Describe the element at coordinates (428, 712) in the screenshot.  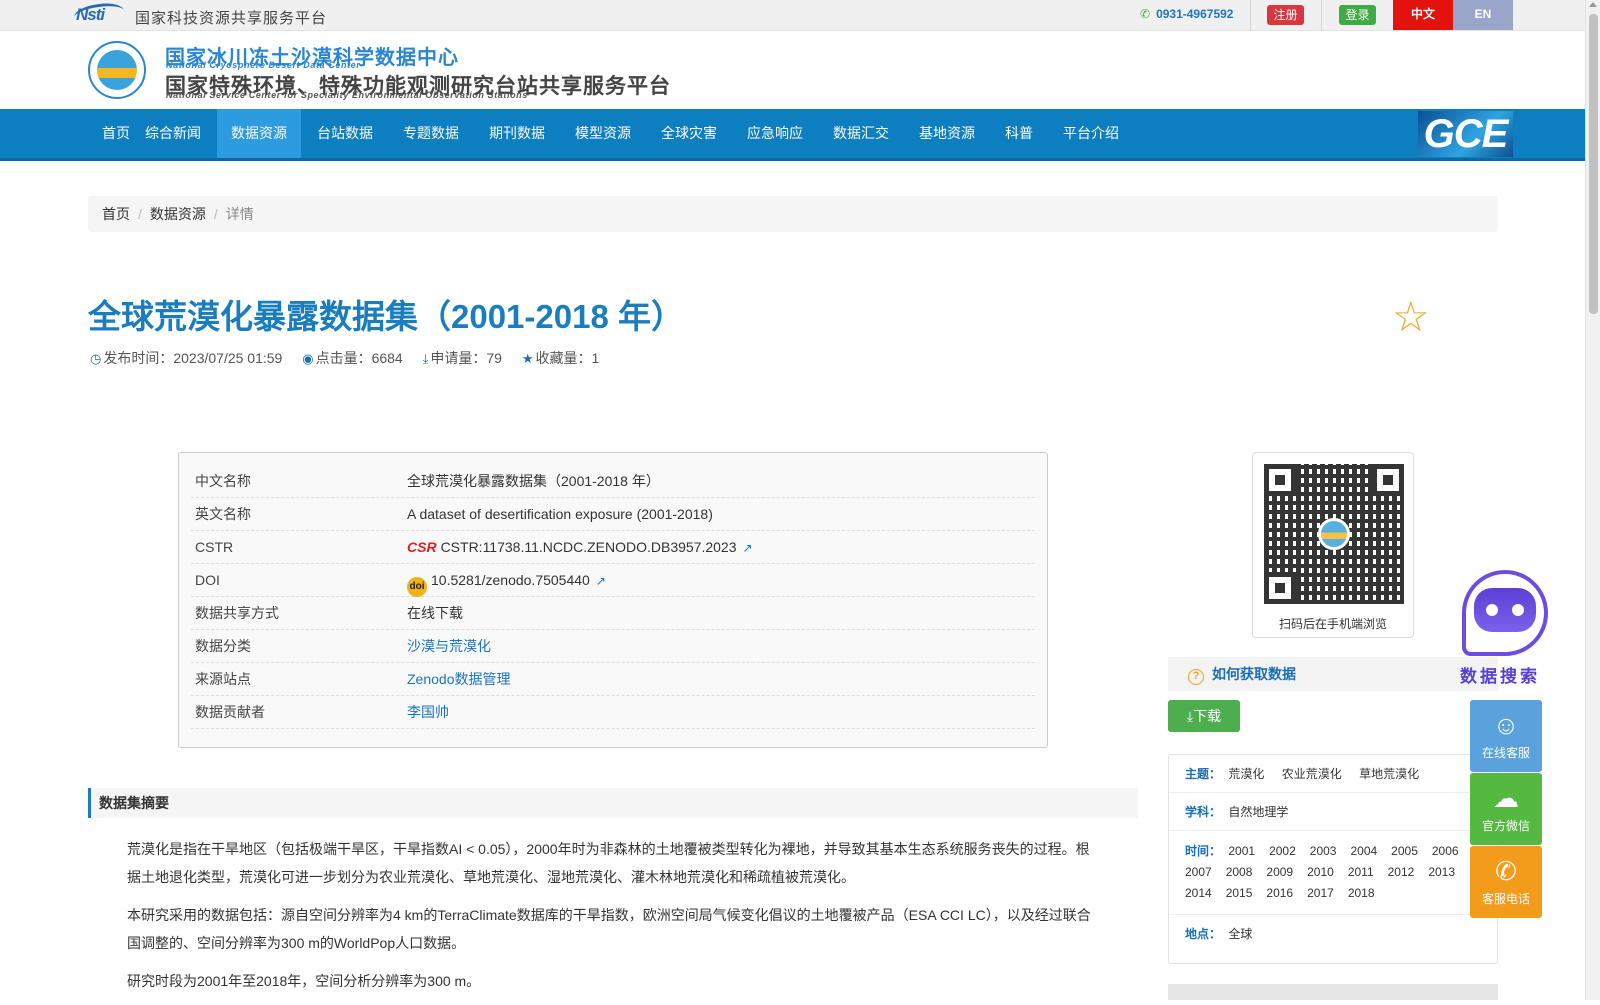
I see `contributor-link: 李国帅` at that location.